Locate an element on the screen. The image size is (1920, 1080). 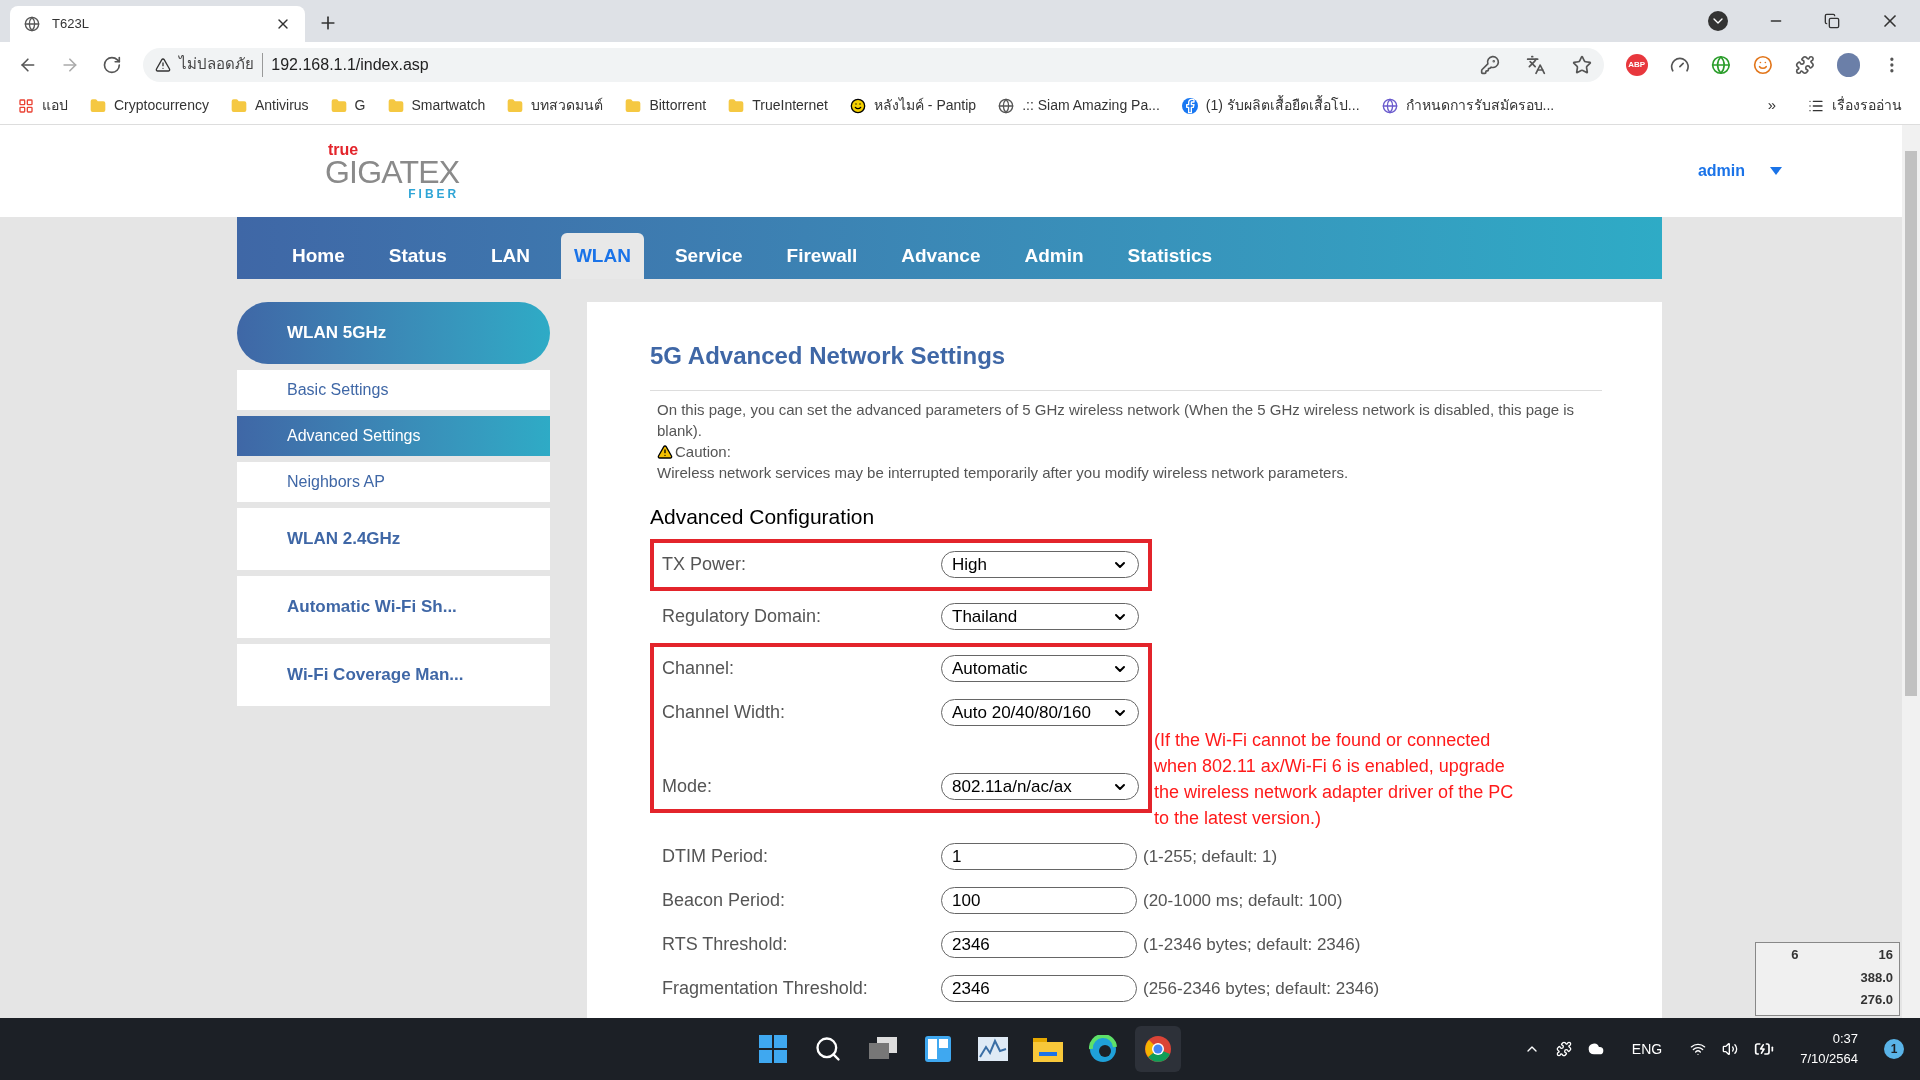
field-hint: (1-255; default: 1) is located at coordinates (1210, 856).